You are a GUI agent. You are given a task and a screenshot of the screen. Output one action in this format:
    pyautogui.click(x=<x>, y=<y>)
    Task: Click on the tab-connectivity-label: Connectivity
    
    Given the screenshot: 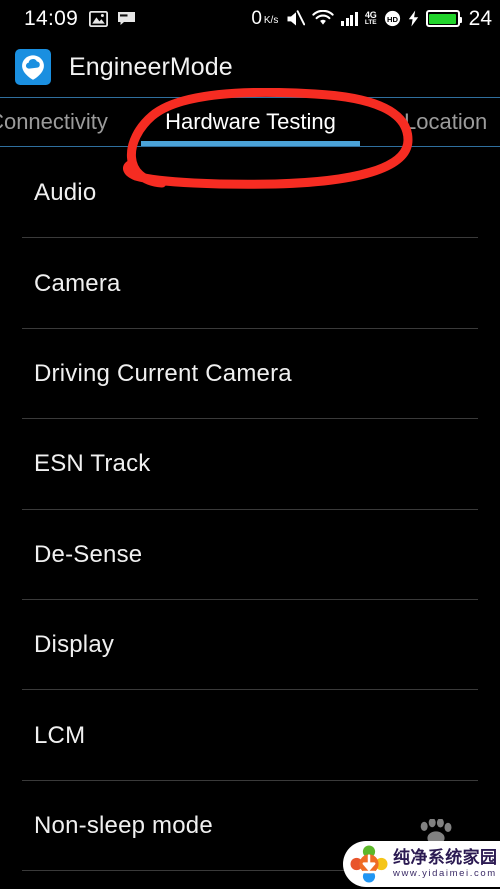 What is the action you would take?
    pyautogui.click(x=54, y=121)
    